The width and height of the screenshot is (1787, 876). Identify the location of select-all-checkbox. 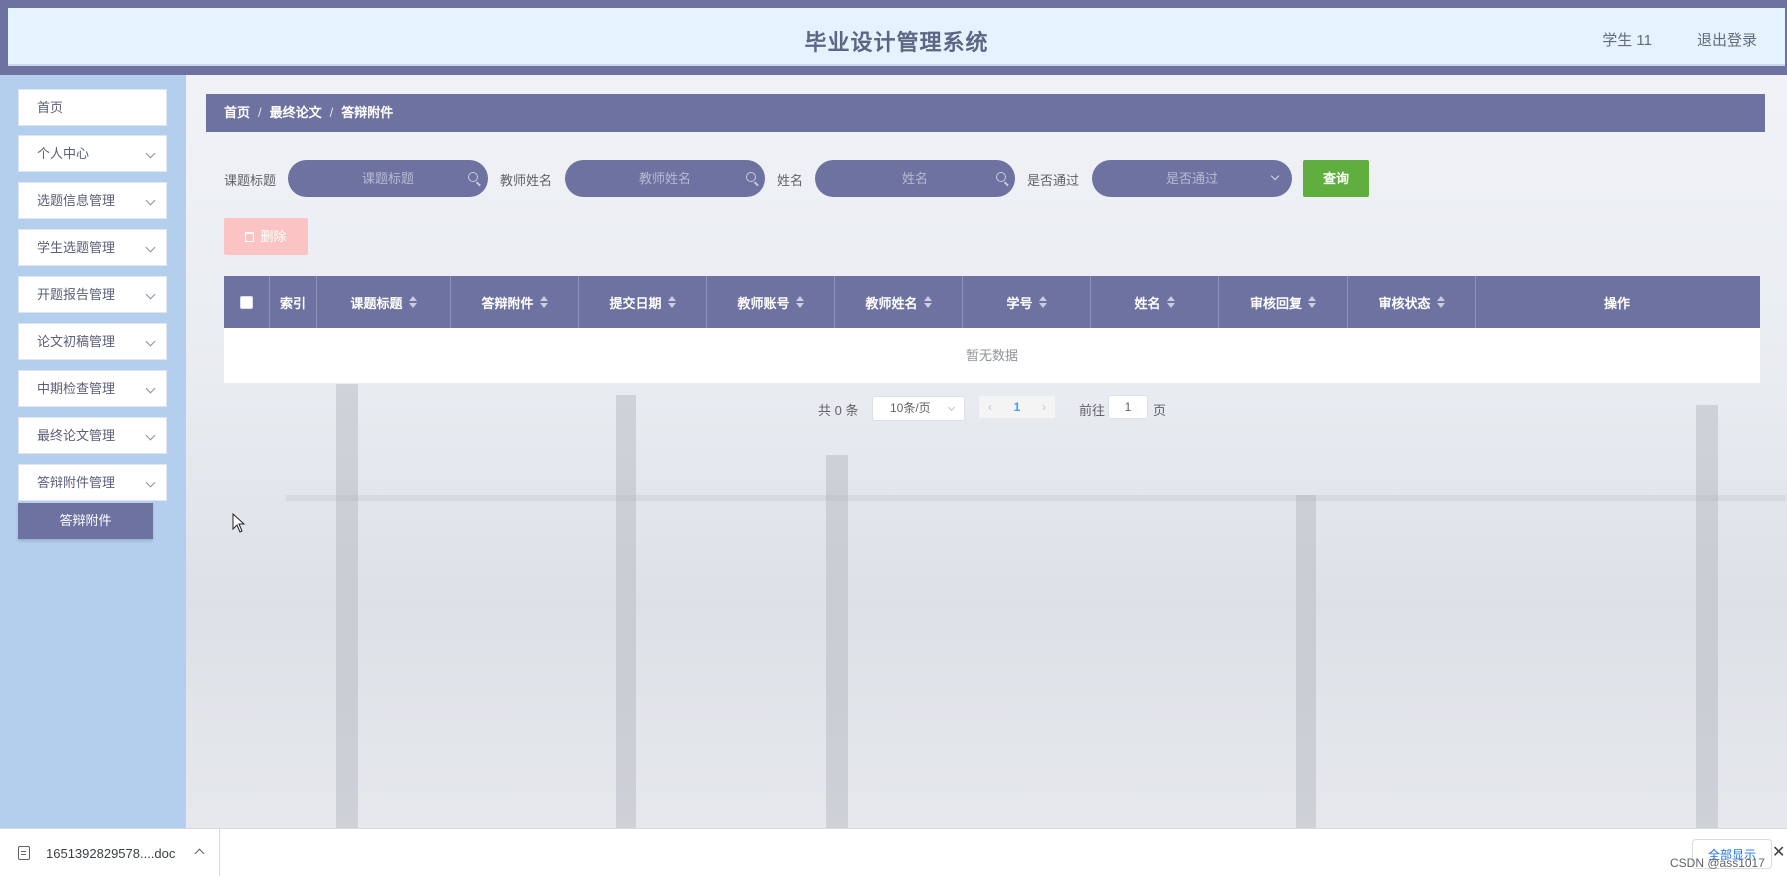
(246, 302).